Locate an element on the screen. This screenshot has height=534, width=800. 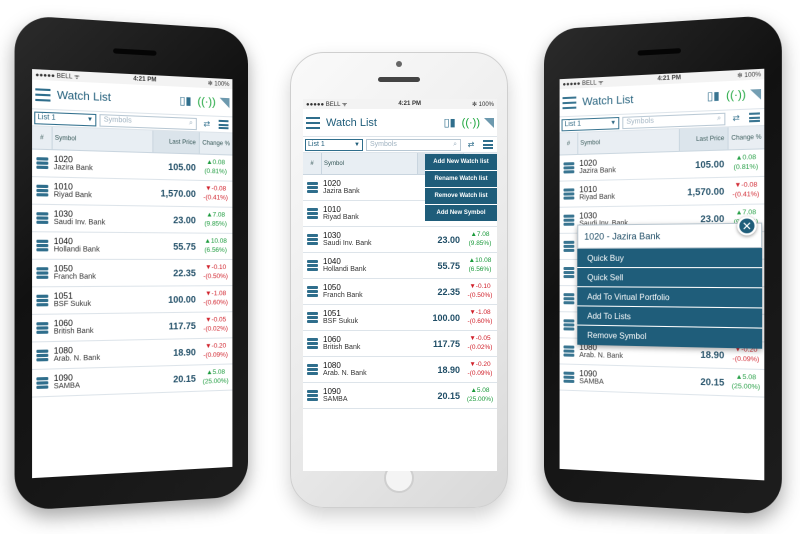
symbol-name: Arab. N. Bank is located at coordinates (77, 359).